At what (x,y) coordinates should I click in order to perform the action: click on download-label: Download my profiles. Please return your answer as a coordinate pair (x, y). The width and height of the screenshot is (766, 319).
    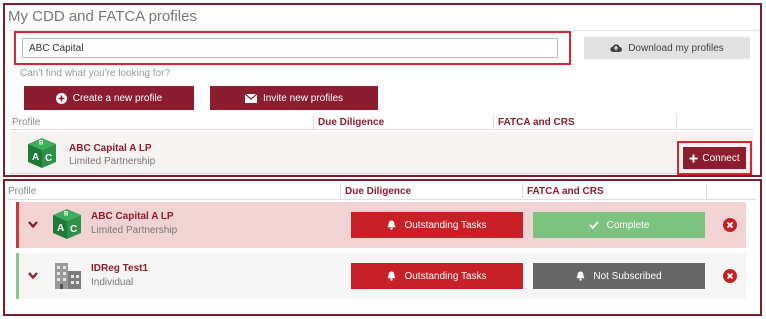
    Looking at the image, I should click on (676, 48).